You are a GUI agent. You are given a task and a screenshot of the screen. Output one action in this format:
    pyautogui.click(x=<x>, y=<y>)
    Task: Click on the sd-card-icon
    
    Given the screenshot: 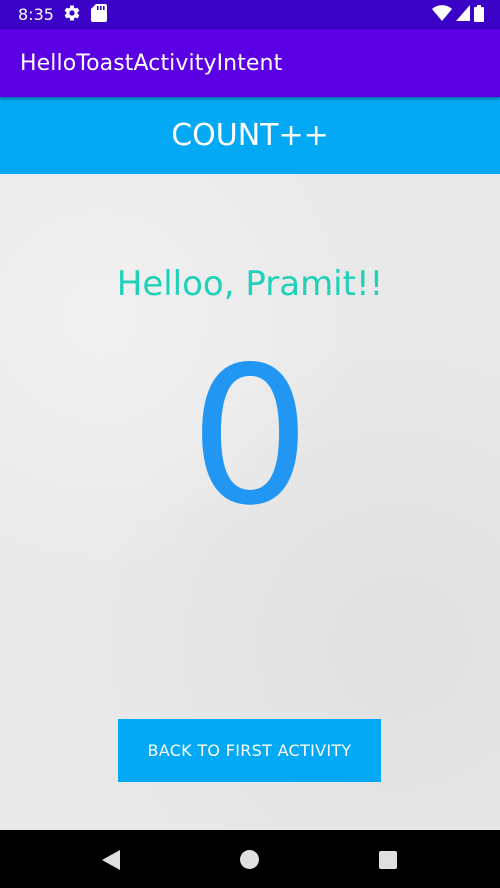 What is the action you would take?
    pyautogui.click(x=99, y=15)
    